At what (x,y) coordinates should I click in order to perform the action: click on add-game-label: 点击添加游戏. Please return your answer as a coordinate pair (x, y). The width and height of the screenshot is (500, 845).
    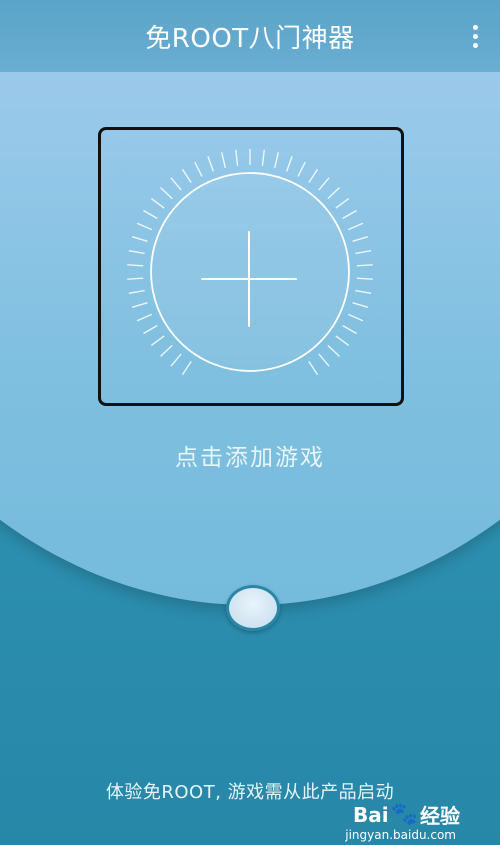
    Looking at the image, I should click on (250, 455).